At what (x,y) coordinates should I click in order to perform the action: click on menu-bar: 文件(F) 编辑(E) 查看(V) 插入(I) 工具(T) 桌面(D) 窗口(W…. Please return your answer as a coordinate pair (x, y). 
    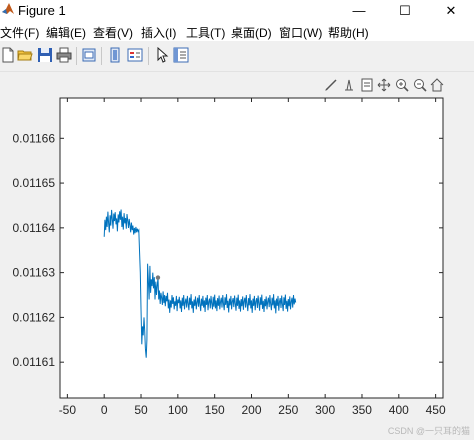
    Looking at the image, I should click on (237, 31).